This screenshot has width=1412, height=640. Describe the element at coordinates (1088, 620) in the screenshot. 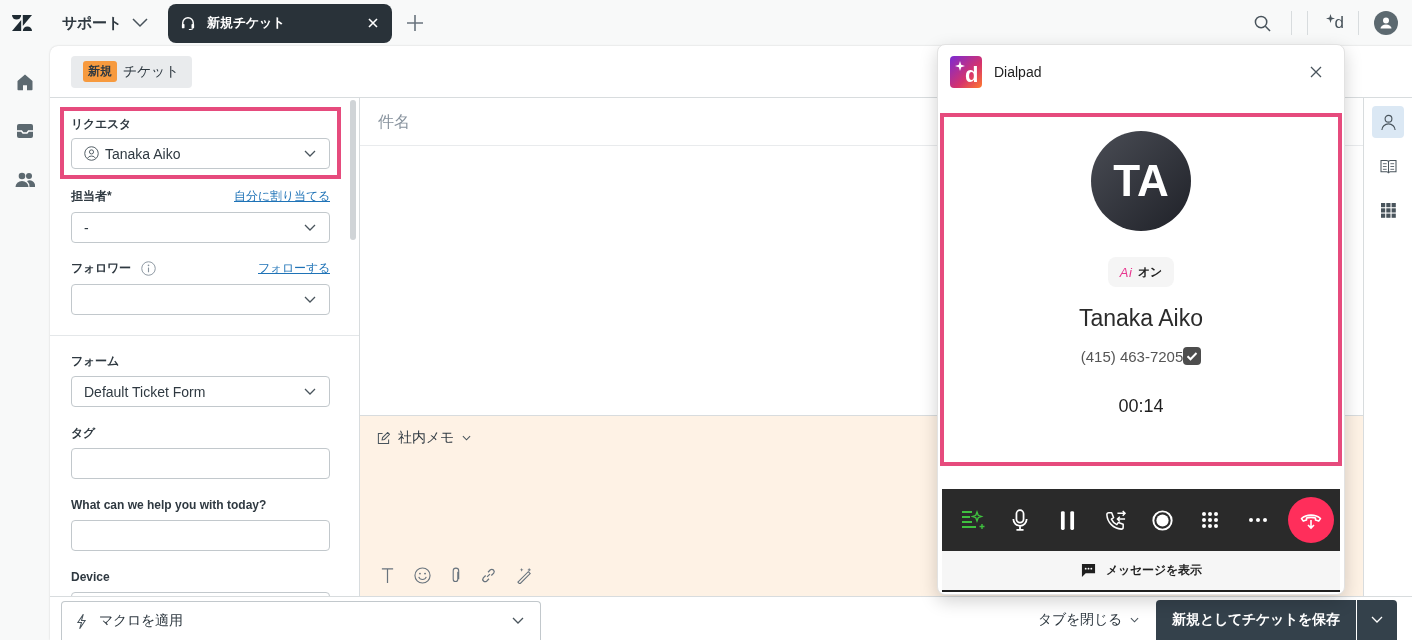

I see `close-tab-menu: タブを閉じる` at that location.